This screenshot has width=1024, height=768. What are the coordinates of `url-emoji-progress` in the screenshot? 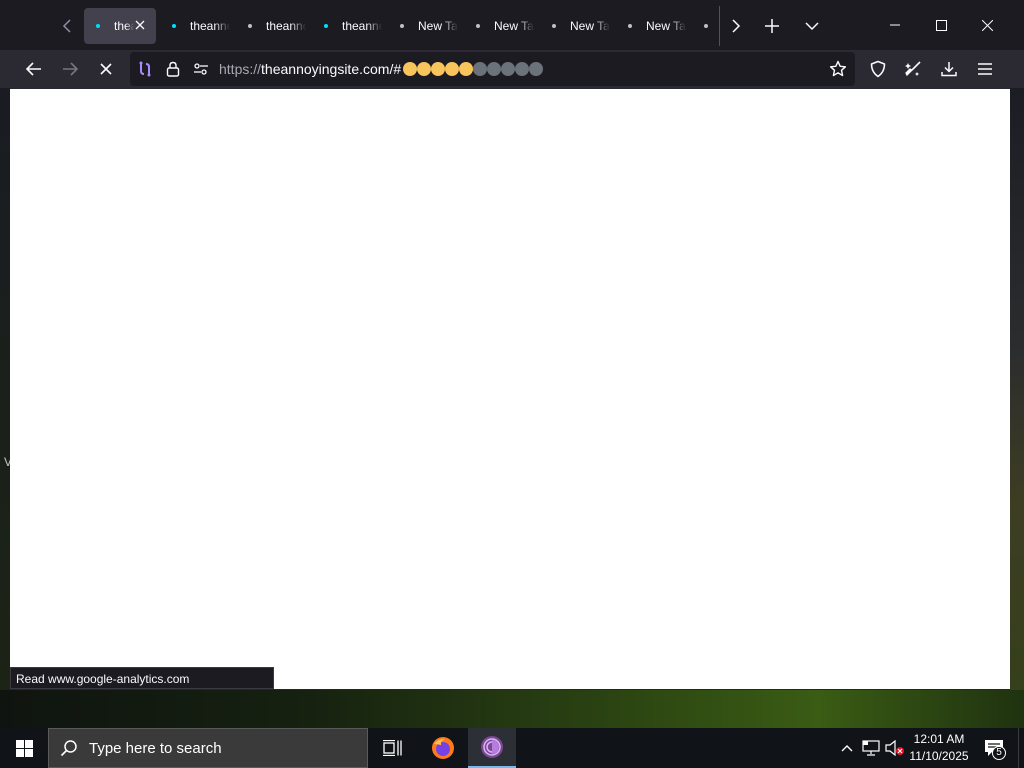 It's located at (473, 69).